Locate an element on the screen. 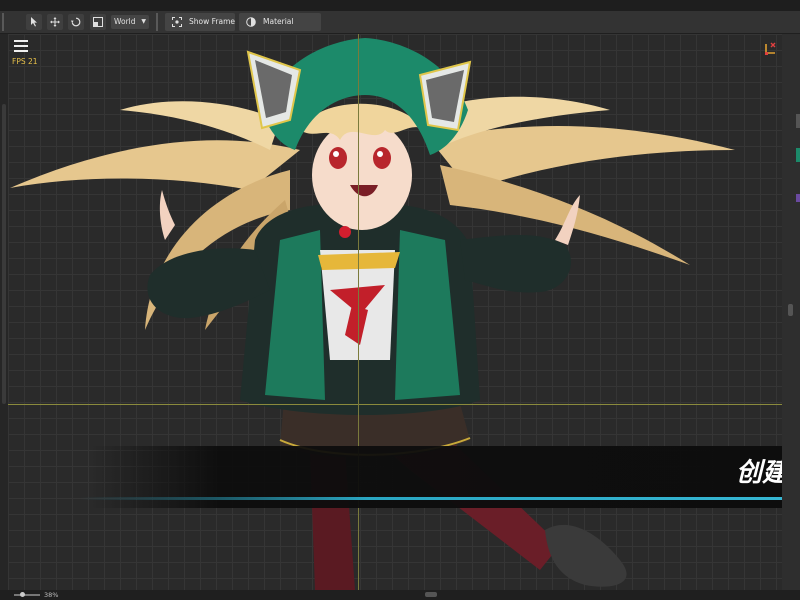 The image size is (800, 600). title-bar is located at coordinates (400, 5).